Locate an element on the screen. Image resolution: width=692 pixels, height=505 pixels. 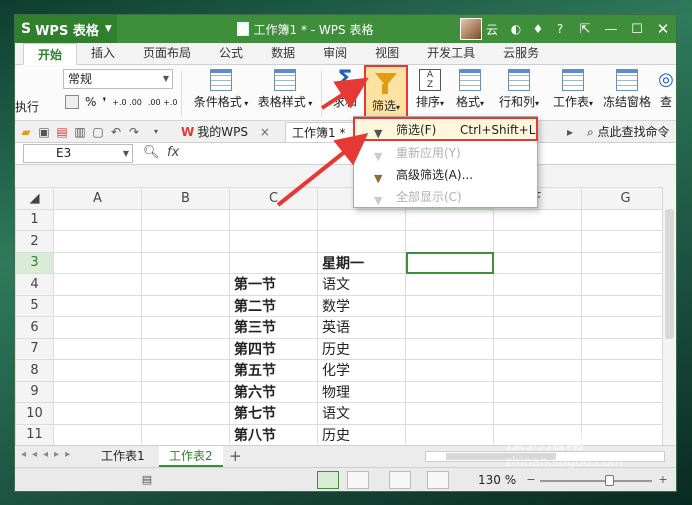
column-header: B is located at coordinates (185, 198).